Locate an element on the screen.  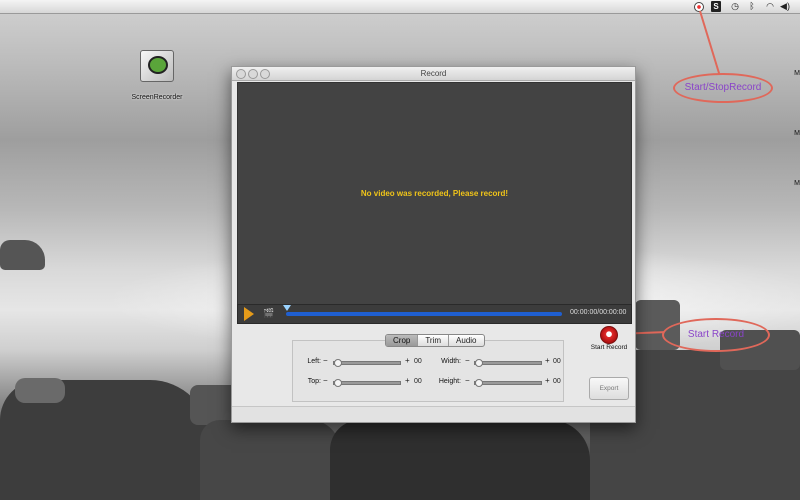
width-slider is located at coordinates (508, 363).